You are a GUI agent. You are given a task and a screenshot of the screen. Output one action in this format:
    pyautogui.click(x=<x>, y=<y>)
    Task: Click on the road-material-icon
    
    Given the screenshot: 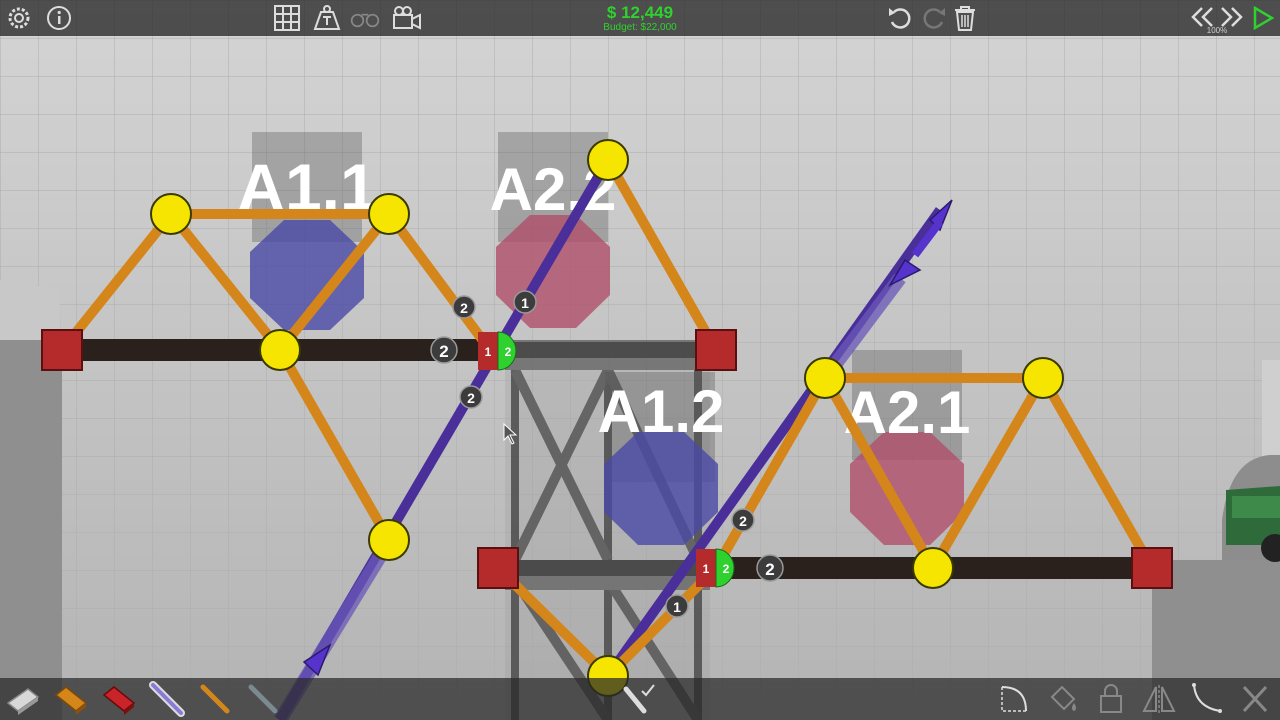 What is the action you would take?
    pyautogui.click(x=23, y=699)
    